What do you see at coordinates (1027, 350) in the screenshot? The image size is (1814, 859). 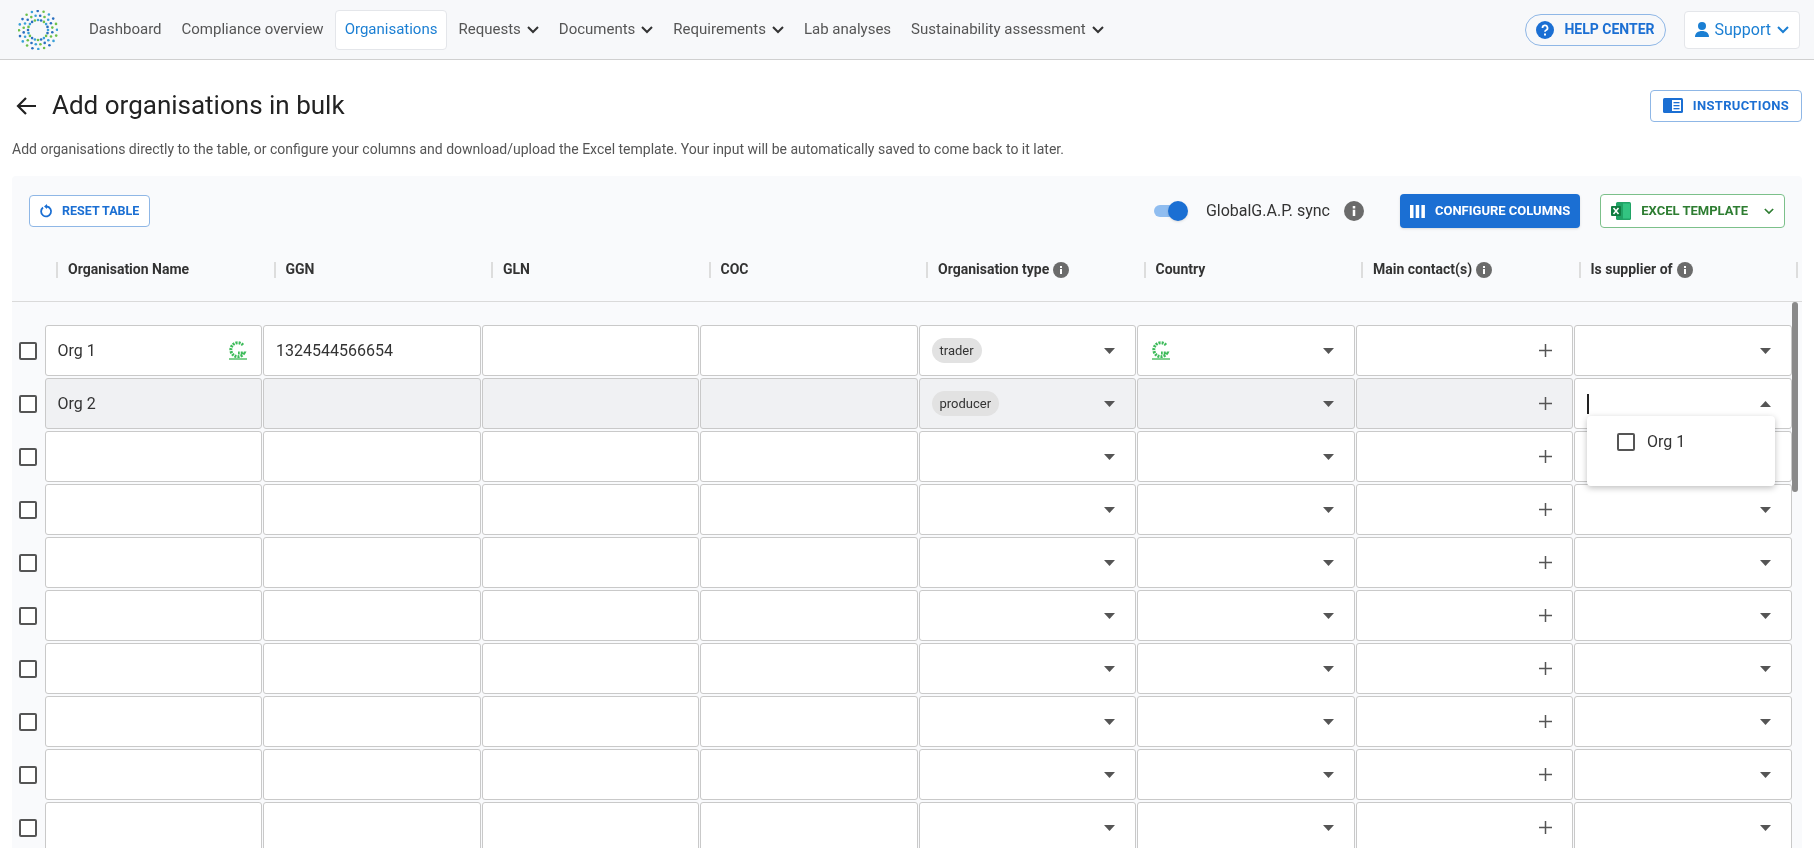 I see `select-field: trader` at bounding box center [1027, 350].